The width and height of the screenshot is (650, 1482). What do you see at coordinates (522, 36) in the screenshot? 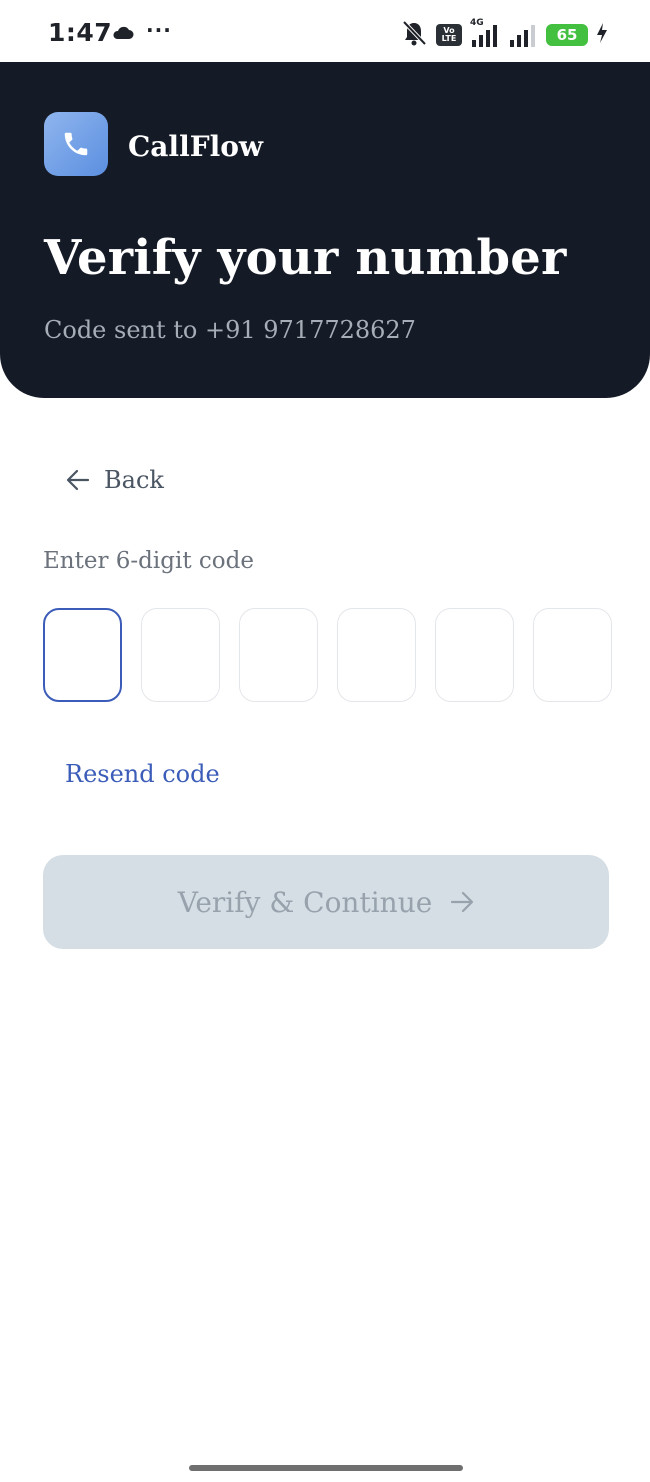
I see `signal-icon` at bounding box center [522, 36].